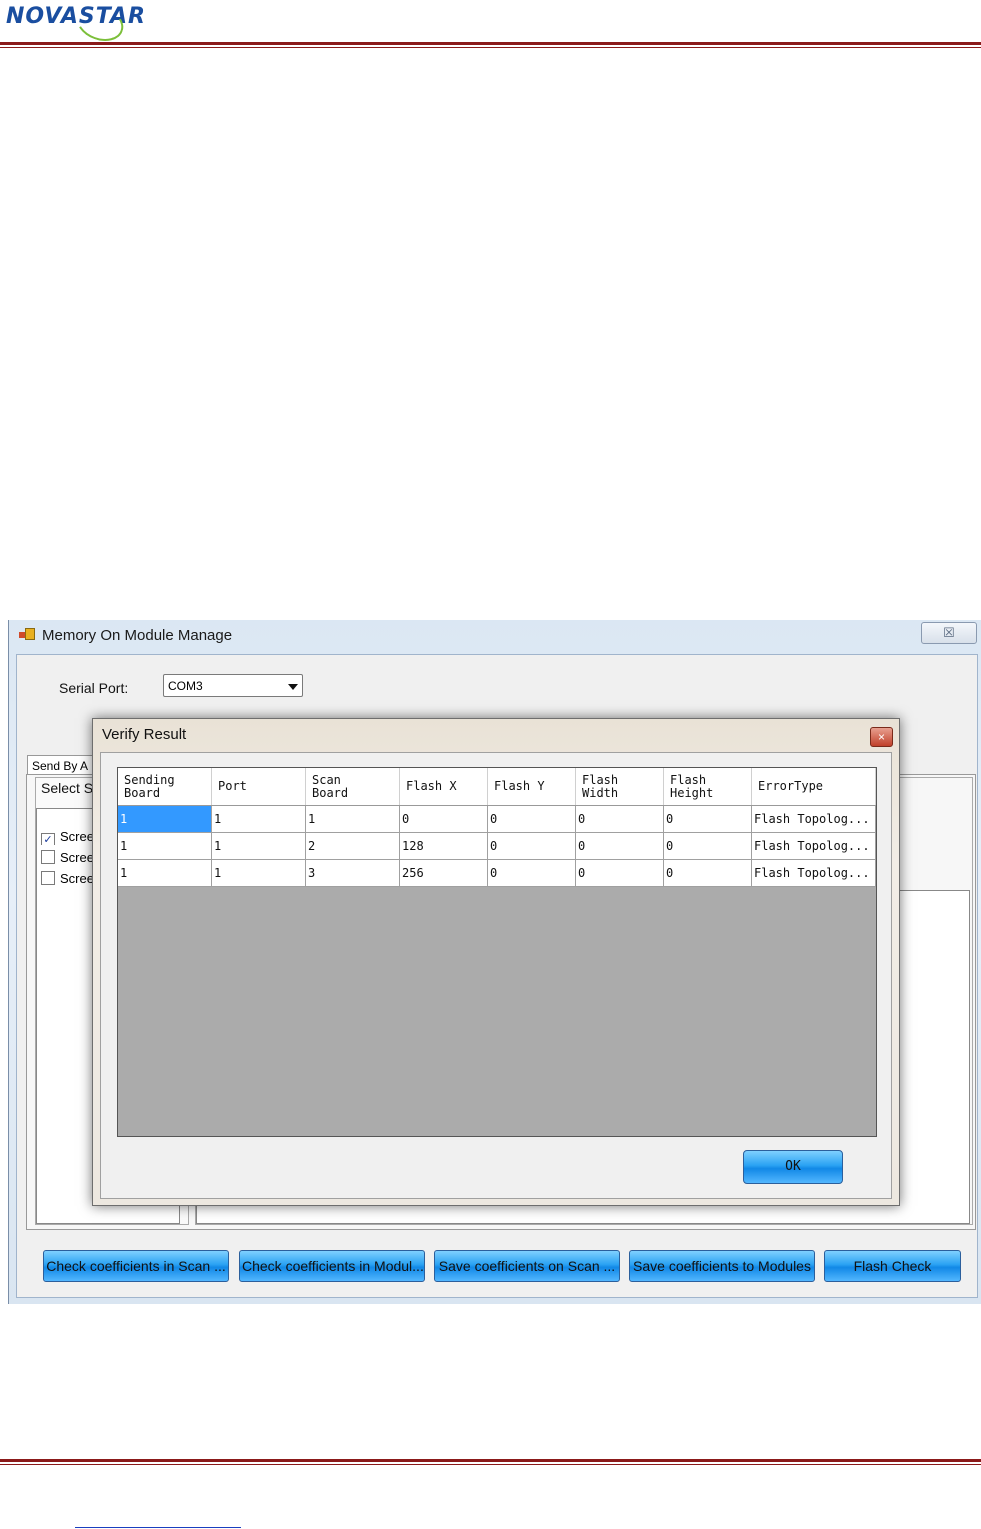 This screenshot has width=981, height=1529. I want to click on table-cell: 2, so click(353, 846).